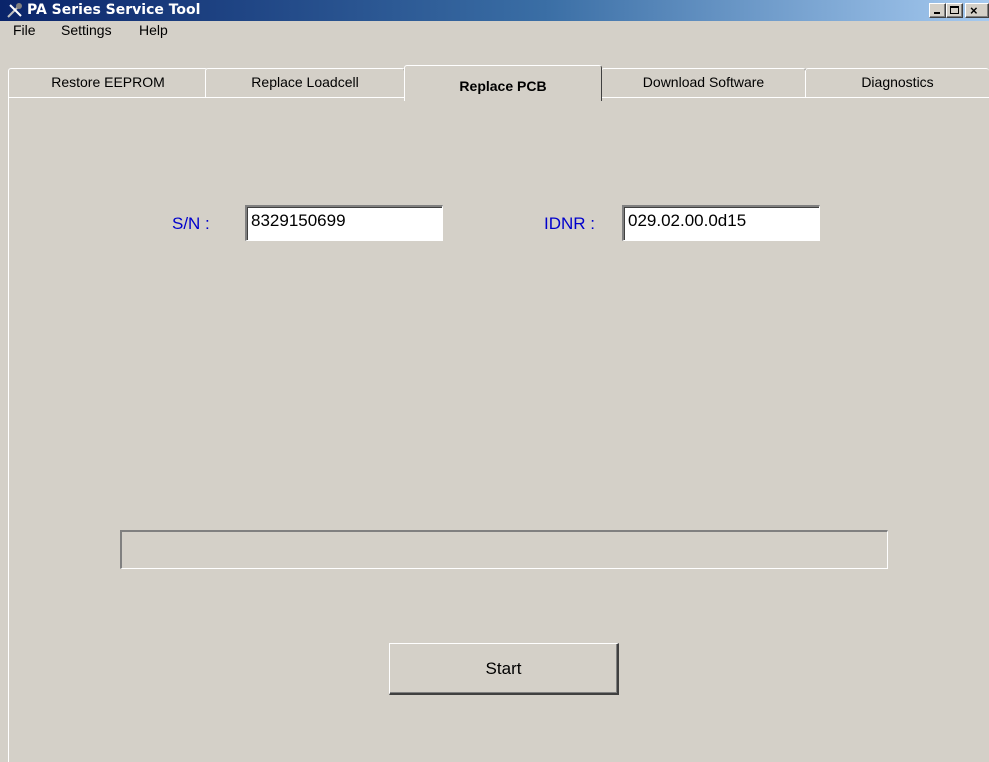 This screenshot has height=762, width=989. Describe the element at coordinates (153, 30) in the screenshot. I see `menu-help: Help` at that location.